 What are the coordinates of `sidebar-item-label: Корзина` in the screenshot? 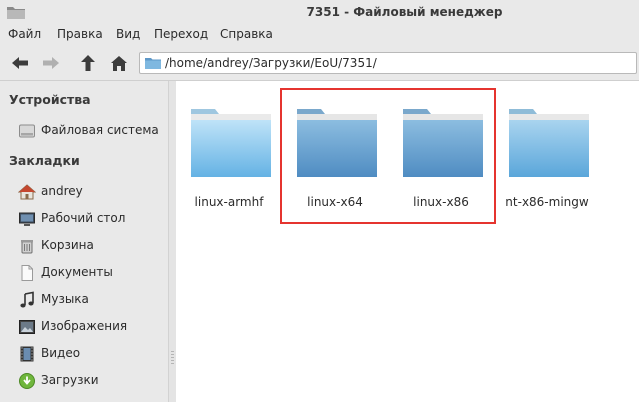 It's located at (67, 245).